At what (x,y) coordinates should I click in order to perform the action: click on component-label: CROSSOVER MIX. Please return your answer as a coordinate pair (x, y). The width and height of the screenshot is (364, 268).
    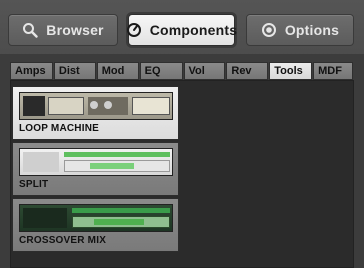
    Looking at the image, I should click on (63, 240).